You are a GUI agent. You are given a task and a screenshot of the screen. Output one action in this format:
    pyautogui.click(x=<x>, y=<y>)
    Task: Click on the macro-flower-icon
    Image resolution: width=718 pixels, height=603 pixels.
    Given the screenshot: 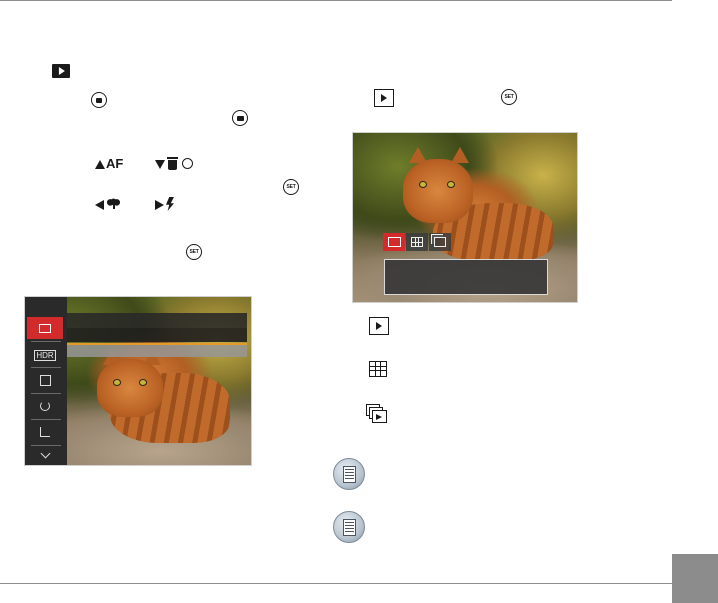 What is the action you would take?
    pyautogui.click(x=113, y=203)
    